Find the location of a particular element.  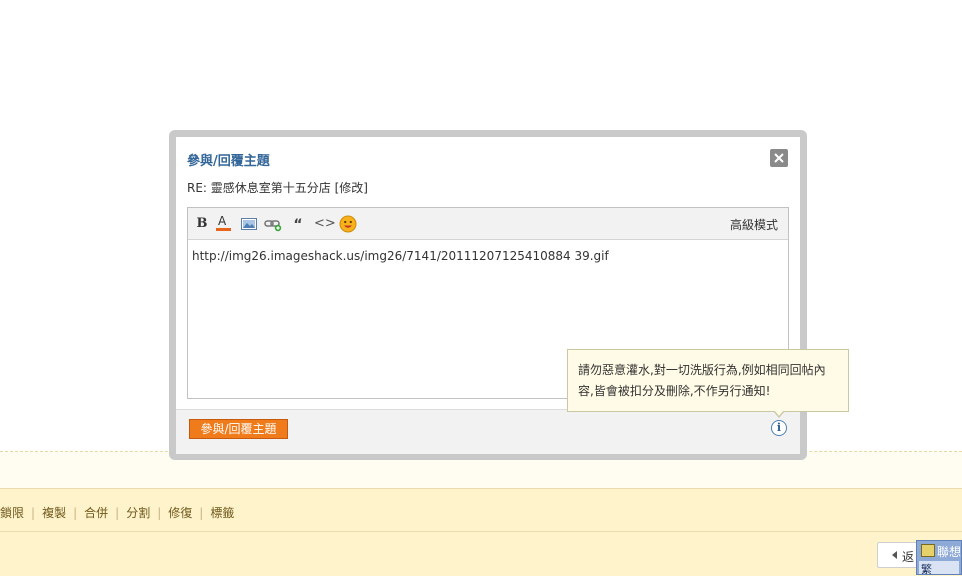

editor-toolbar: B A “ <> 高級模式 is located at coordinates (488, 224).